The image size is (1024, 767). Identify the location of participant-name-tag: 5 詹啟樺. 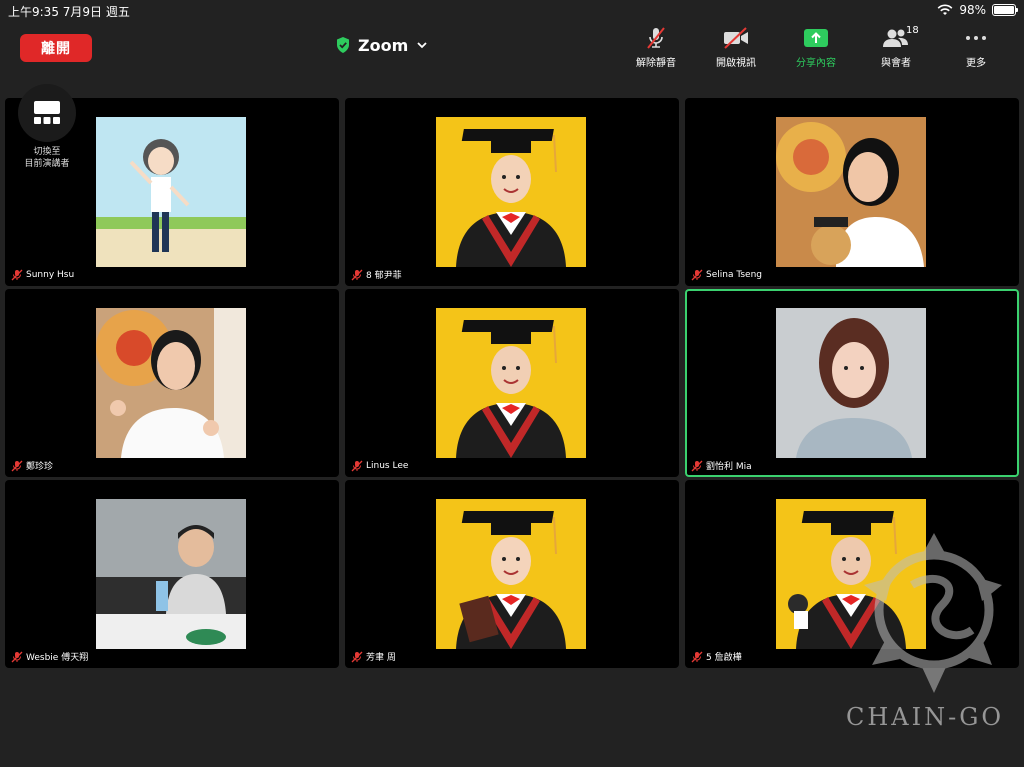
(716, 656).